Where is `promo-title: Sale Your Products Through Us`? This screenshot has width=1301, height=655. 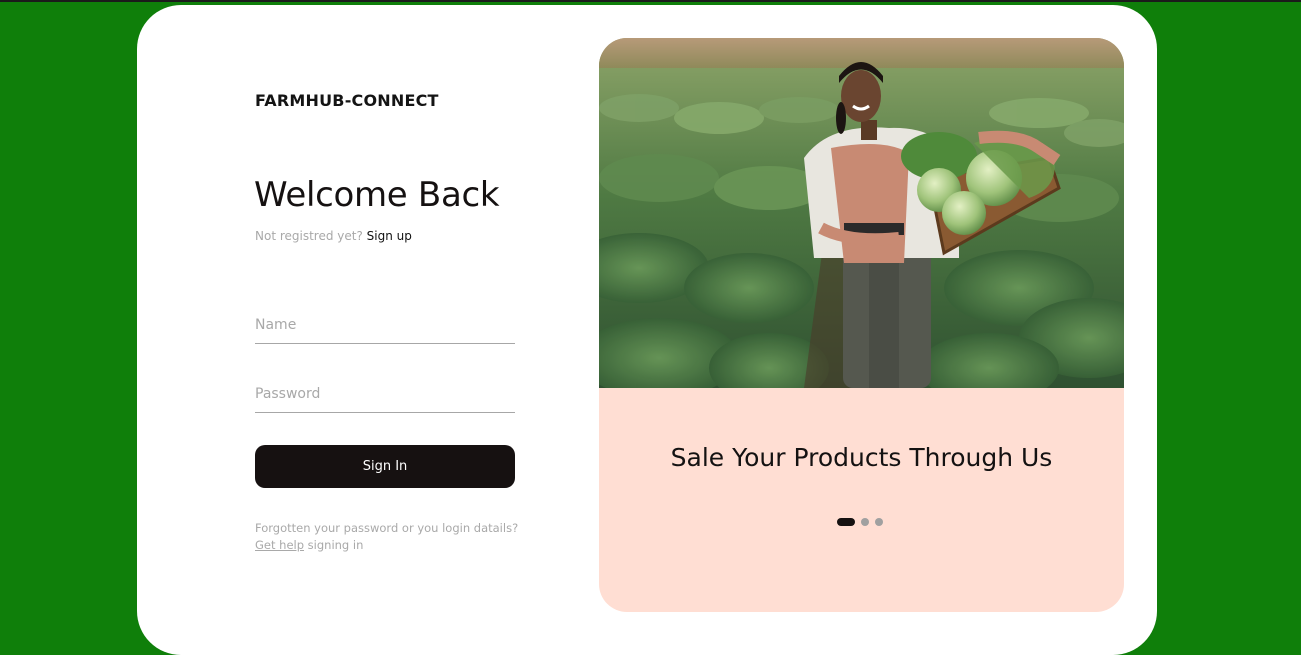
promo-title: Sale Your Products Through Us is located at coordinates (861, 457).